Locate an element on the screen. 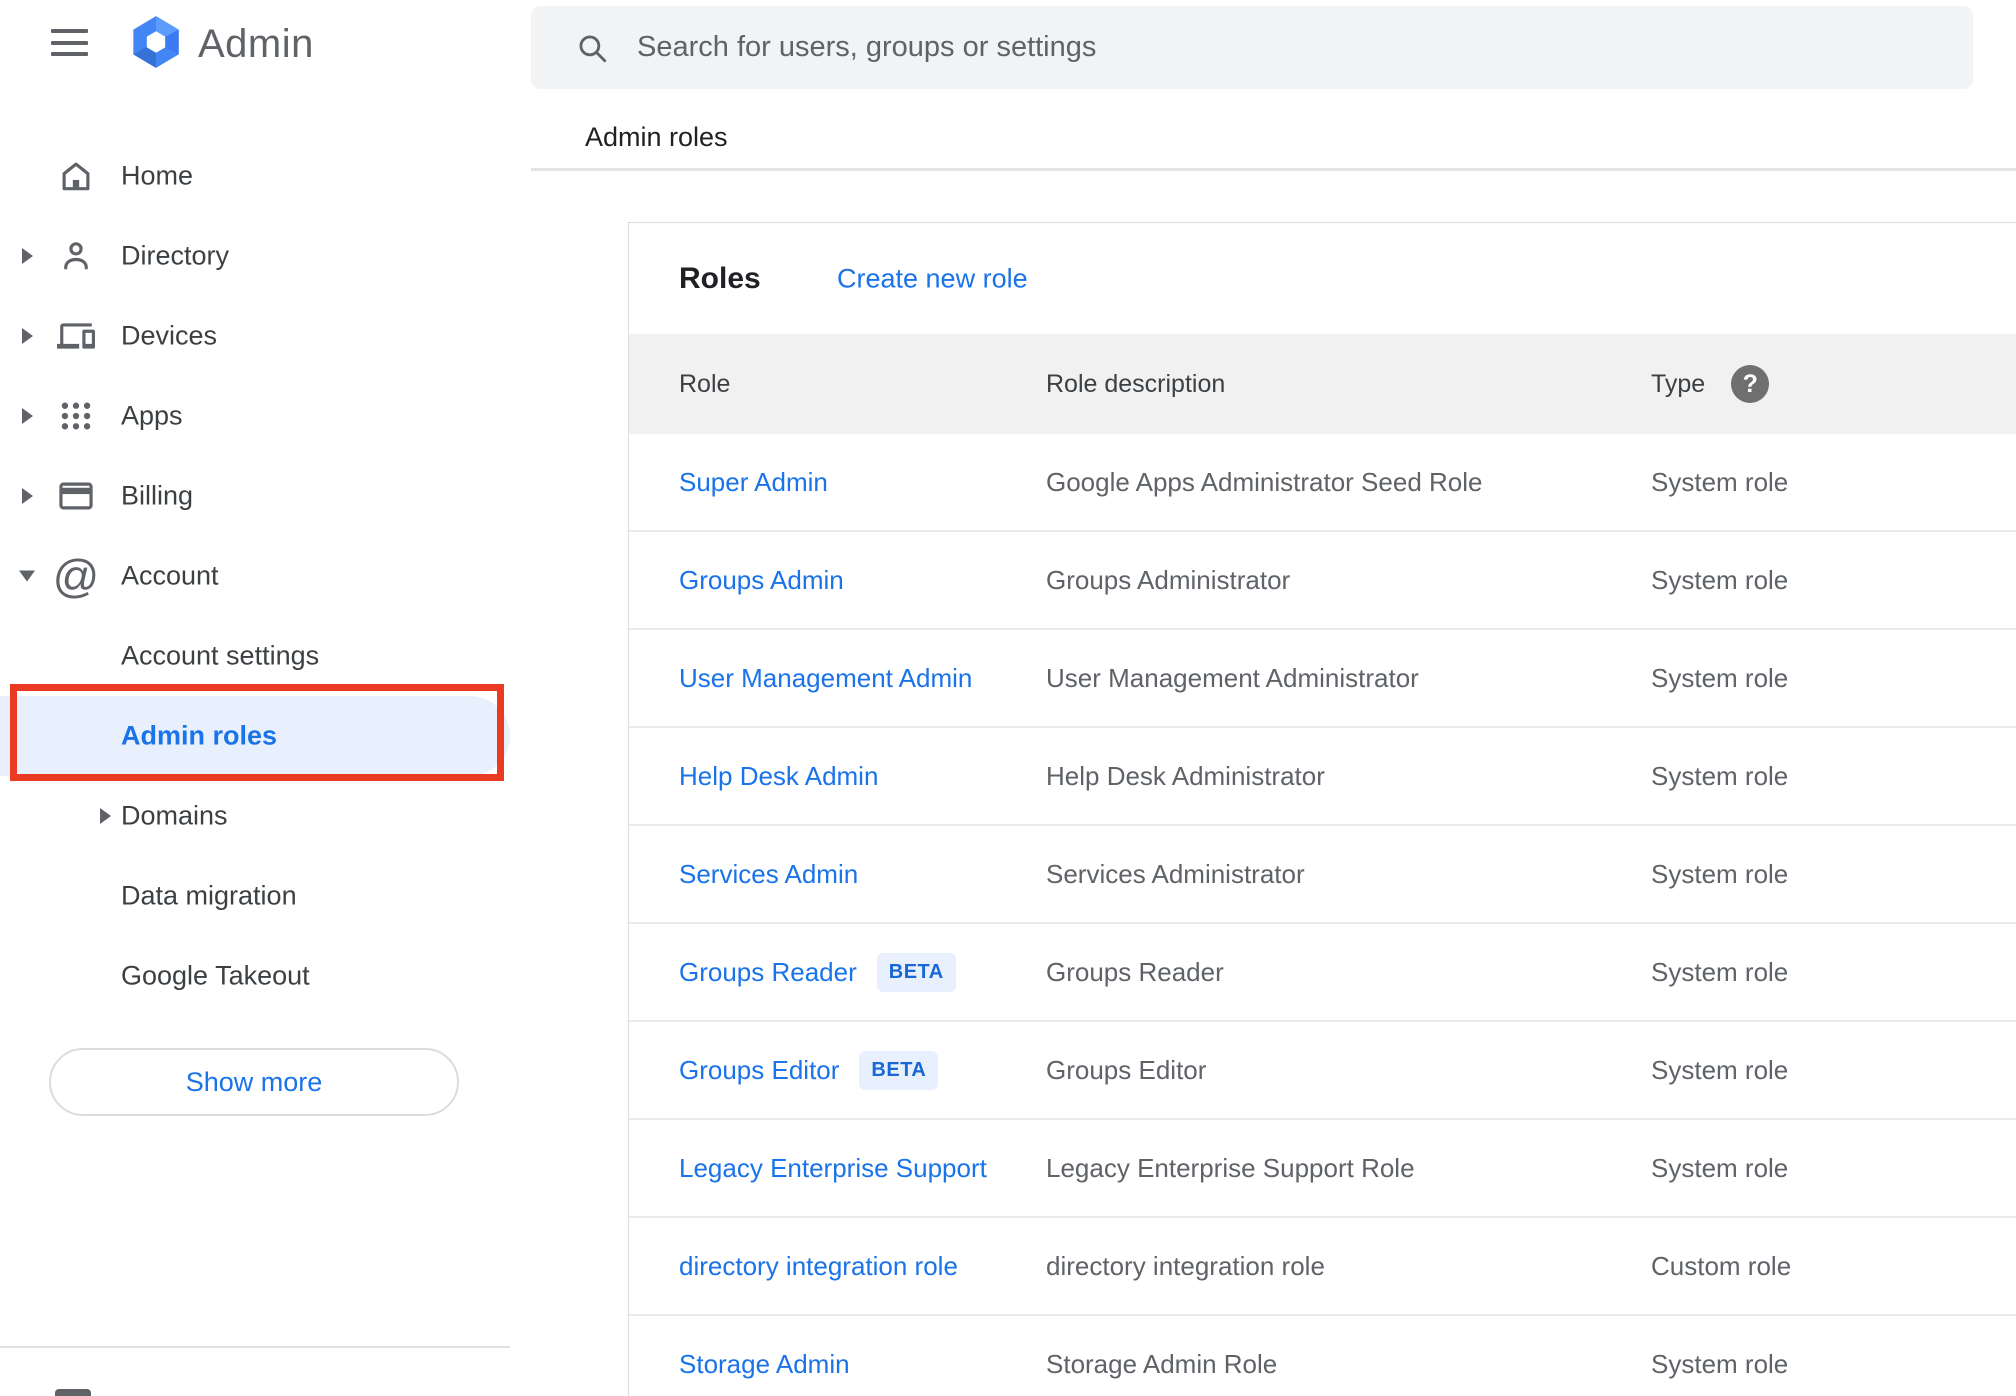 Image resolution: width=2016 pixels, height=1396 pixels. role-link: User Management Admin is located at coordinates (825, 678).